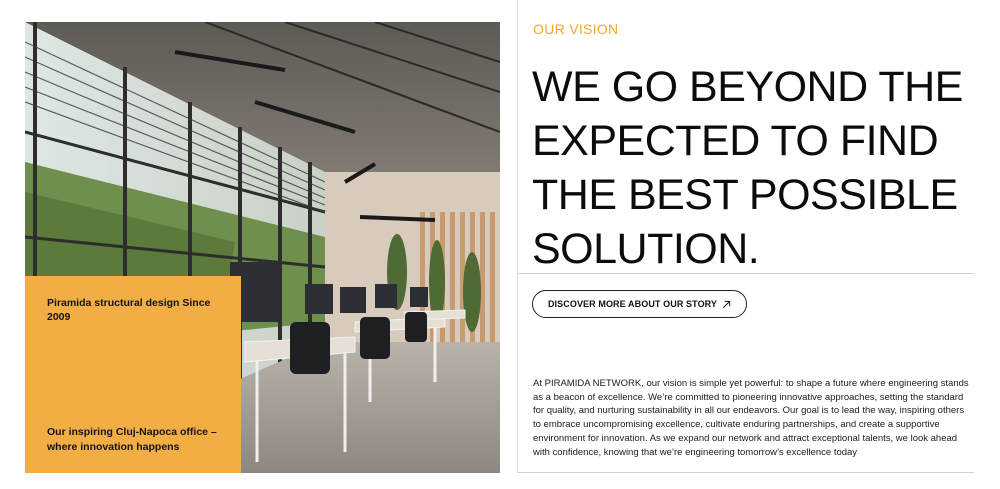 The image size is (1000, 489). What do you see at coordinates (646, 249) in the screenshot?
I see `headline-line: SOLUTION.` at bounding box center [646, 249].